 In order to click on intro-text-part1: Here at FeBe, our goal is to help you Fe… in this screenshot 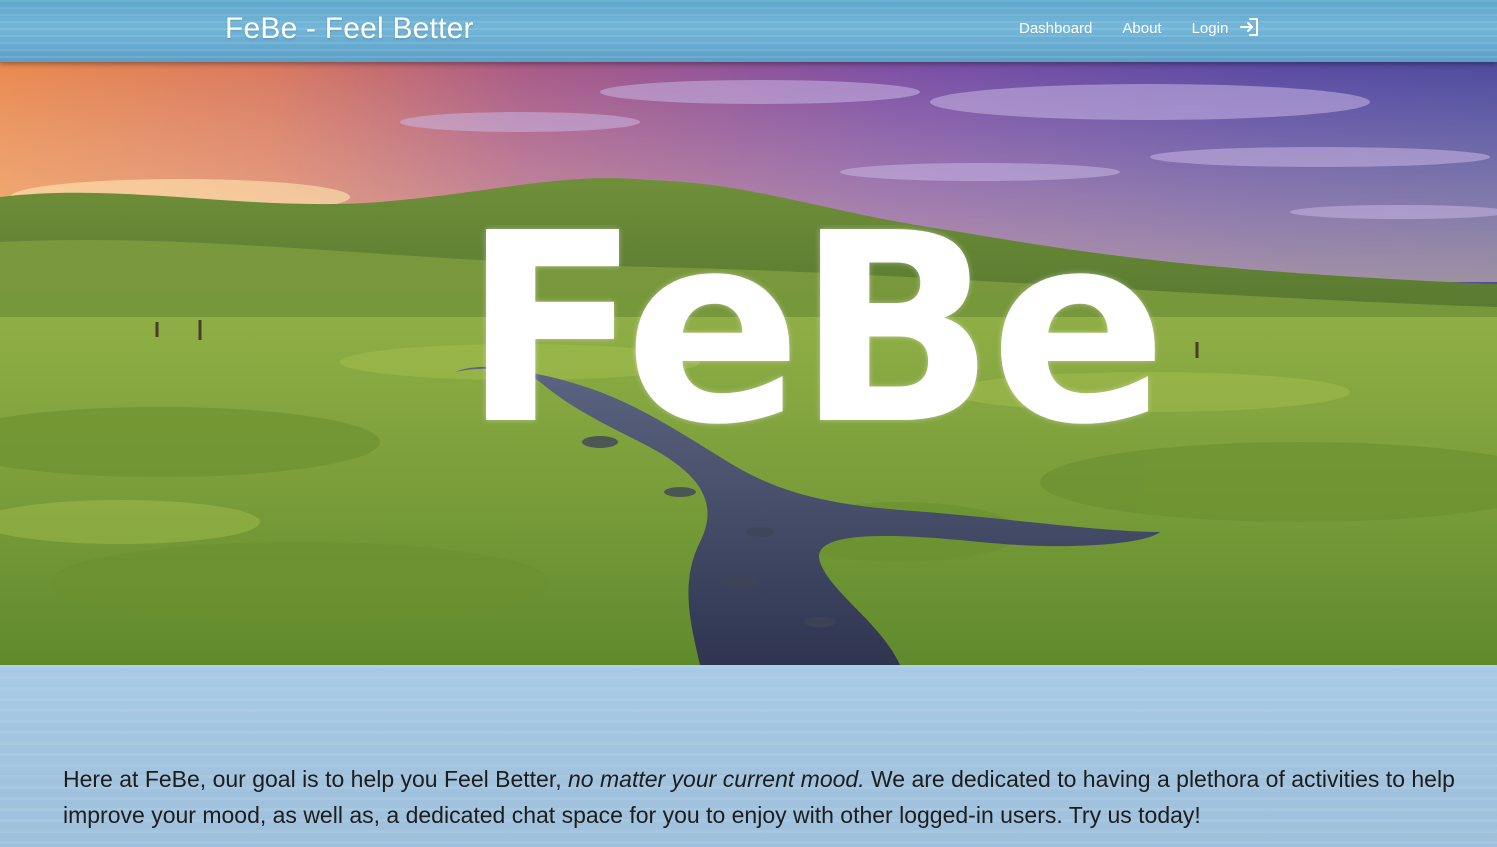, I will do `click(316, 779)`.